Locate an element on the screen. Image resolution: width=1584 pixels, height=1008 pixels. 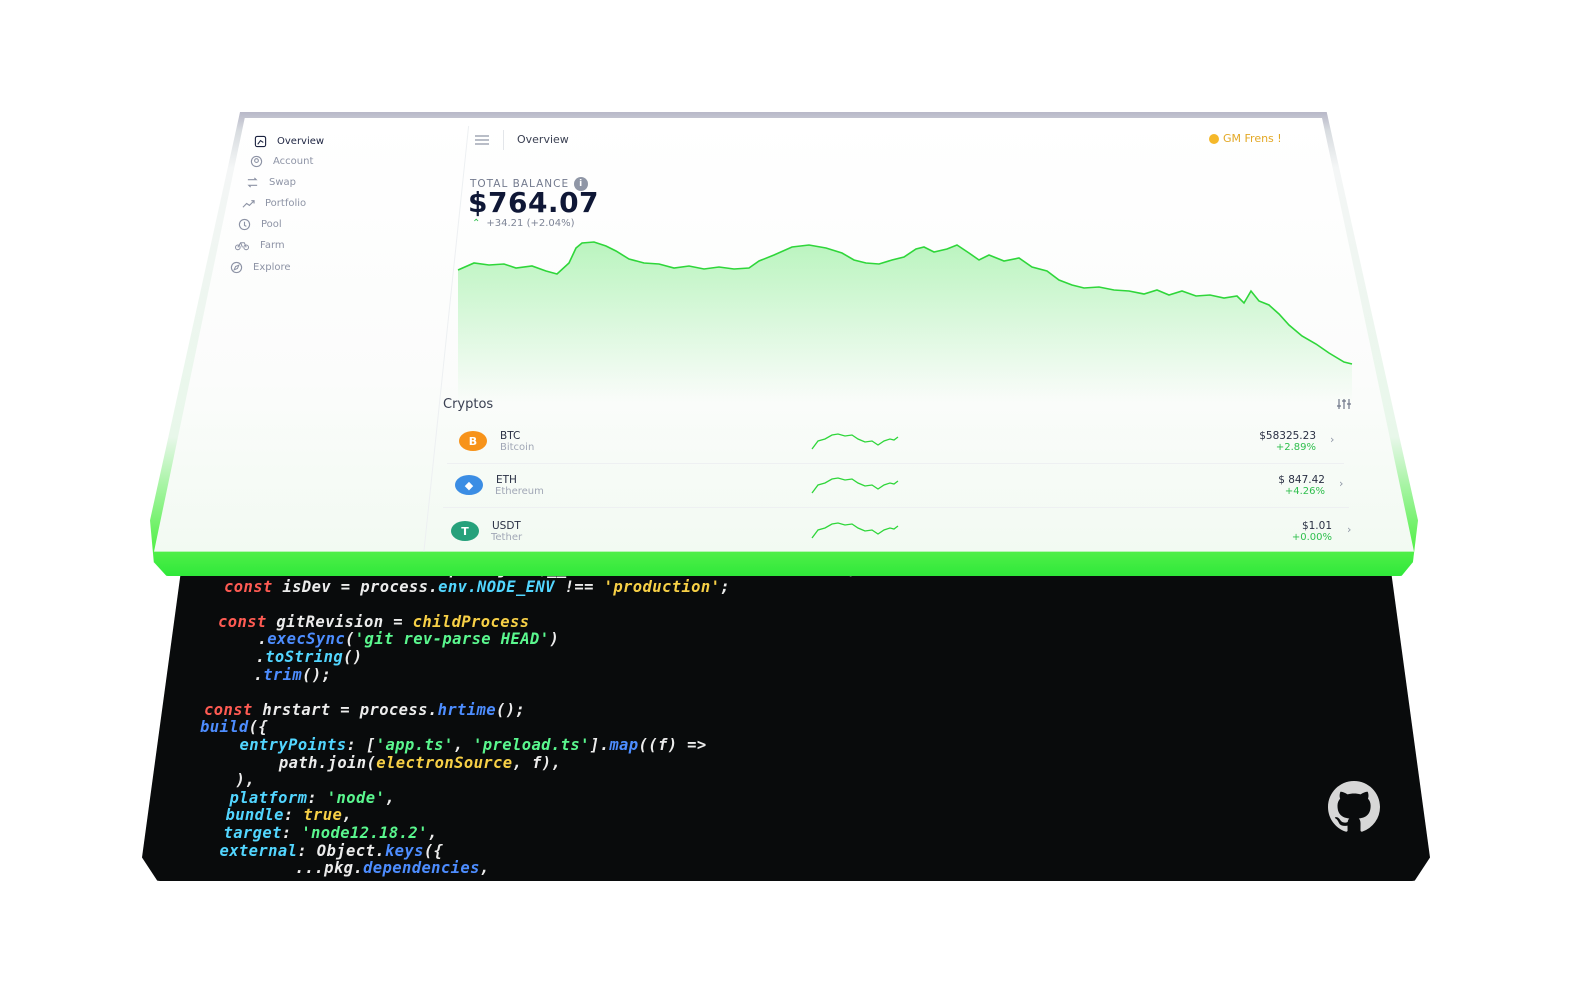
sidebar-item-account: Account is located at coordinates (281, 161).